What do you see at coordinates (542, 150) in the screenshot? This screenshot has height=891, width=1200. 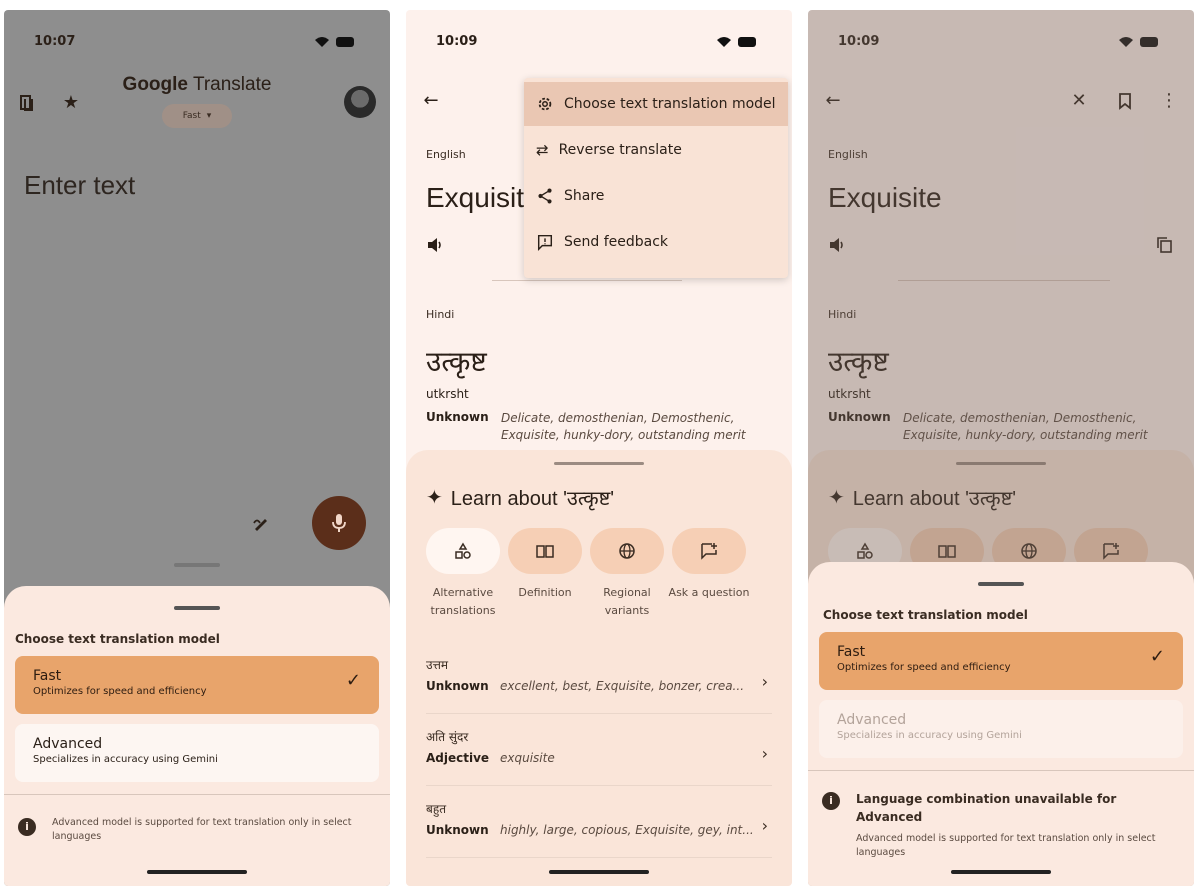 I see `swap-icon: ⇄` at bounding box center [542, 150].